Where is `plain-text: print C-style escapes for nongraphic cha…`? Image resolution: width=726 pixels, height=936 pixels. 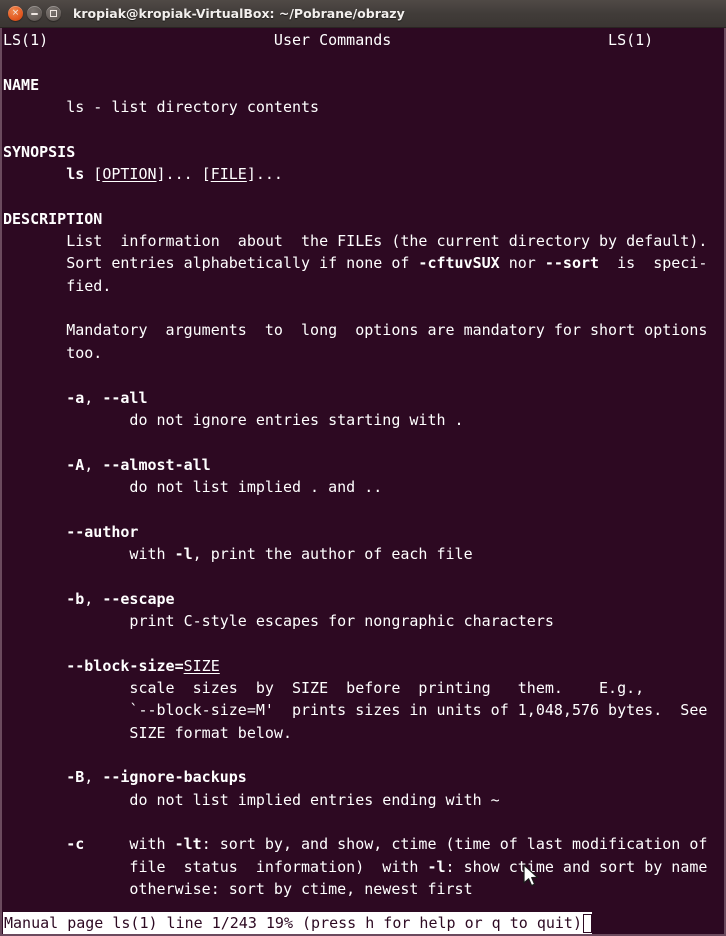
plain-text: print C-style escapes for nongraphic cha… is located at coordinates (278, 620).